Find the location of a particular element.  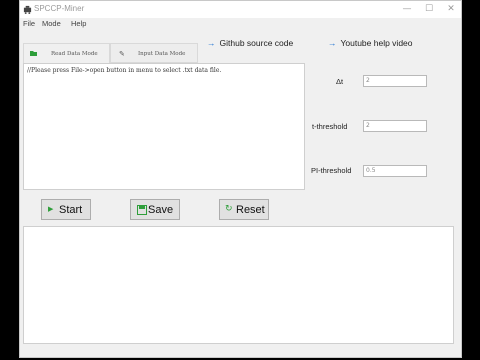

pi-threshold-label: PI-threshold is located at coordinates (331, 170).